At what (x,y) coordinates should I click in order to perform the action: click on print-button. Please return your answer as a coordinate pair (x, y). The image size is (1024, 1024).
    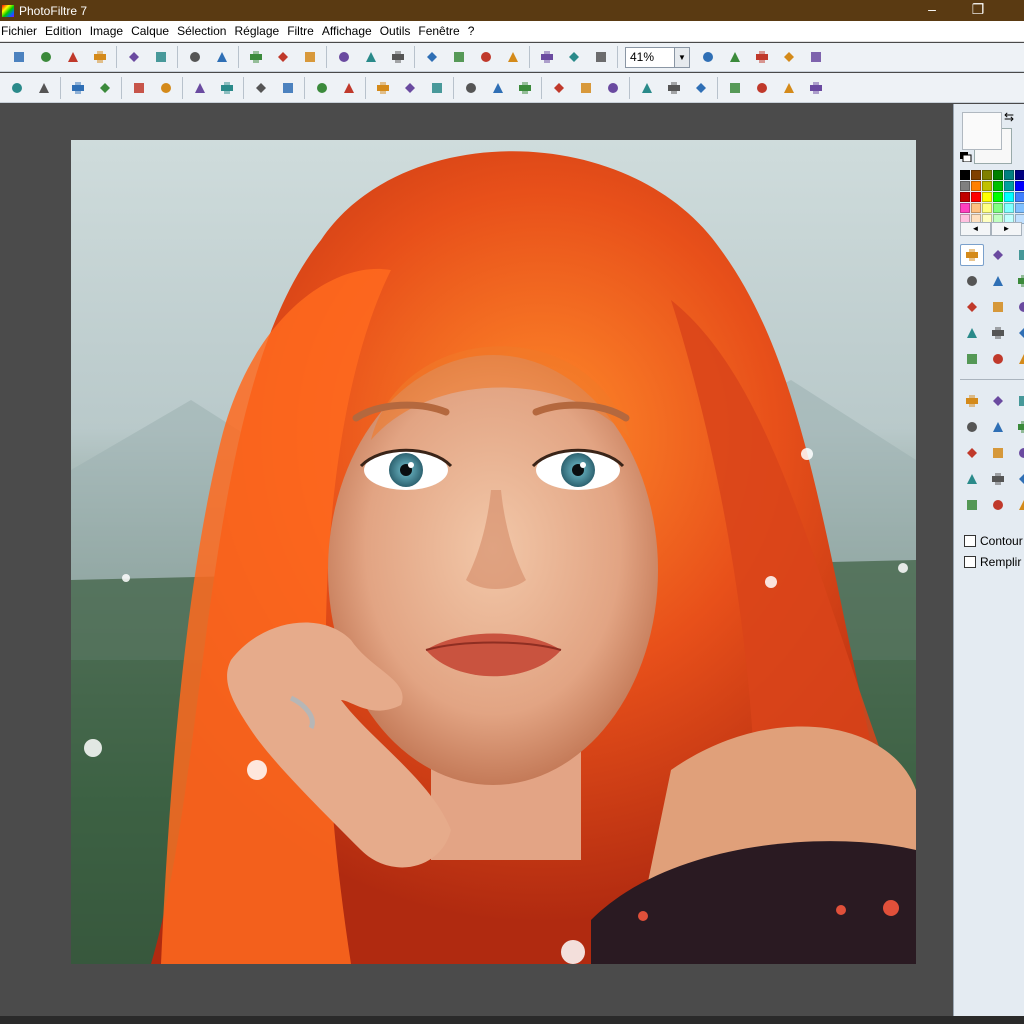
    Looking at the image, I should click on (133, 57).